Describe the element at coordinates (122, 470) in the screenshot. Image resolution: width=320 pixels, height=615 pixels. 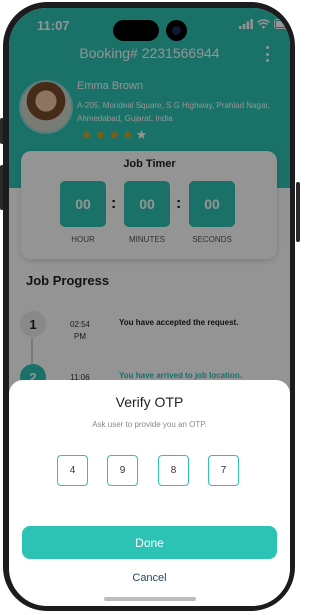
I see `otp-digit-input: 9` at that location.